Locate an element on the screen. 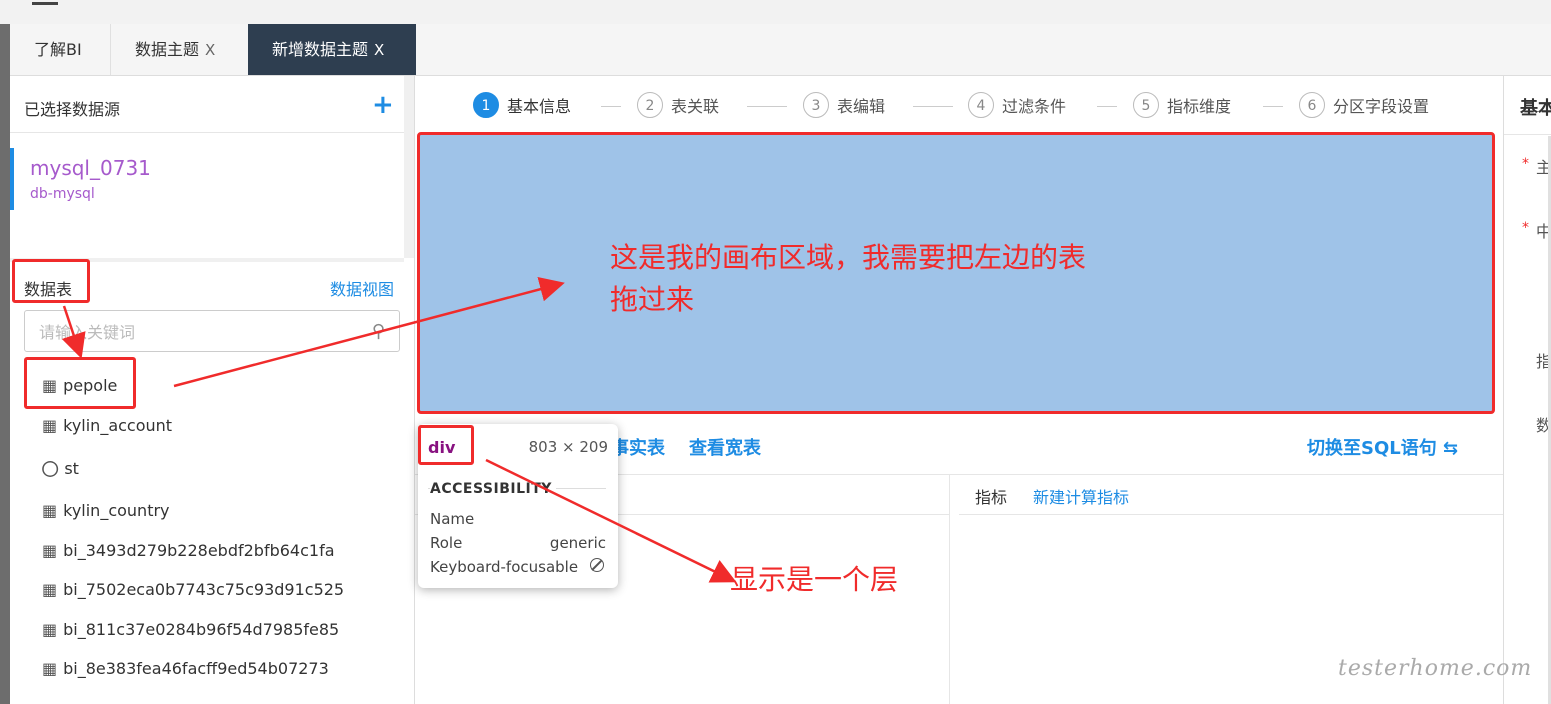 This screenshot has height=704, width=1551. arrow-to-layer-note is located at coordinates (611, 520).